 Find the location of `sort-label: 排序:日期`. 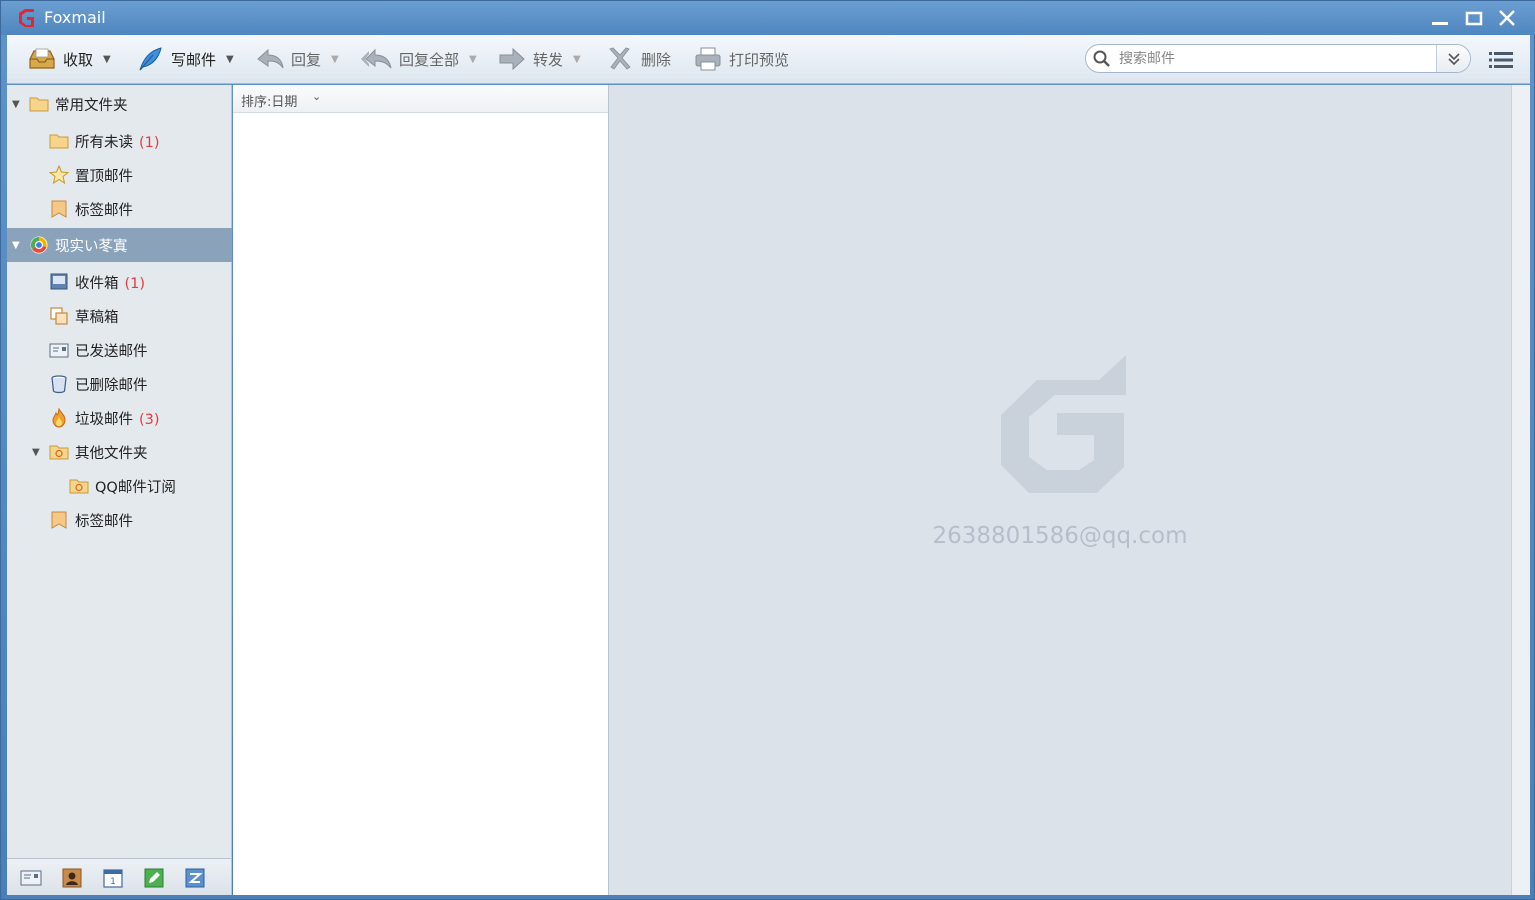

sort-label: 排序:日期 is located at coordinates (269, 100).